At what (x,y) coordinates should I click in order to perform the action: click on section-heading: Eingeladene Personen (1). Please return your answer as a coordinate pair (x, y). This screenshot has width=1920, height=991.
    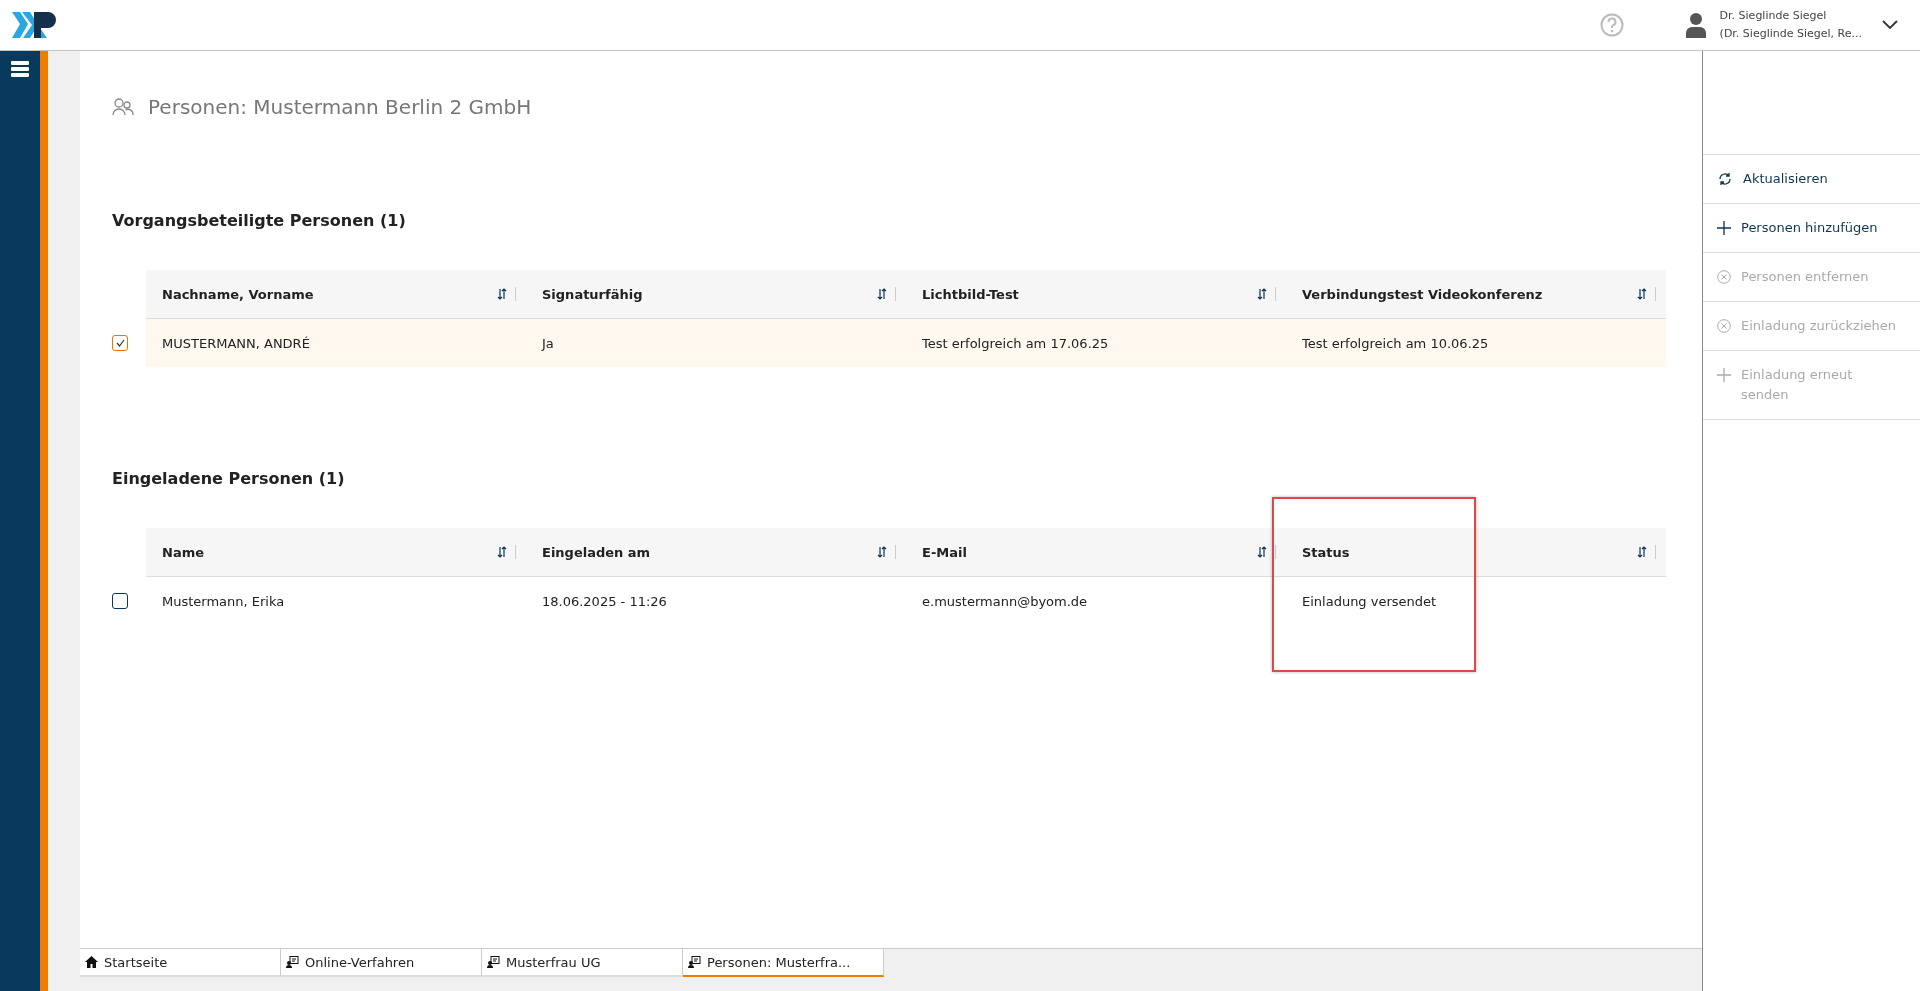
    Looking at the image, I should click on (229, 478).